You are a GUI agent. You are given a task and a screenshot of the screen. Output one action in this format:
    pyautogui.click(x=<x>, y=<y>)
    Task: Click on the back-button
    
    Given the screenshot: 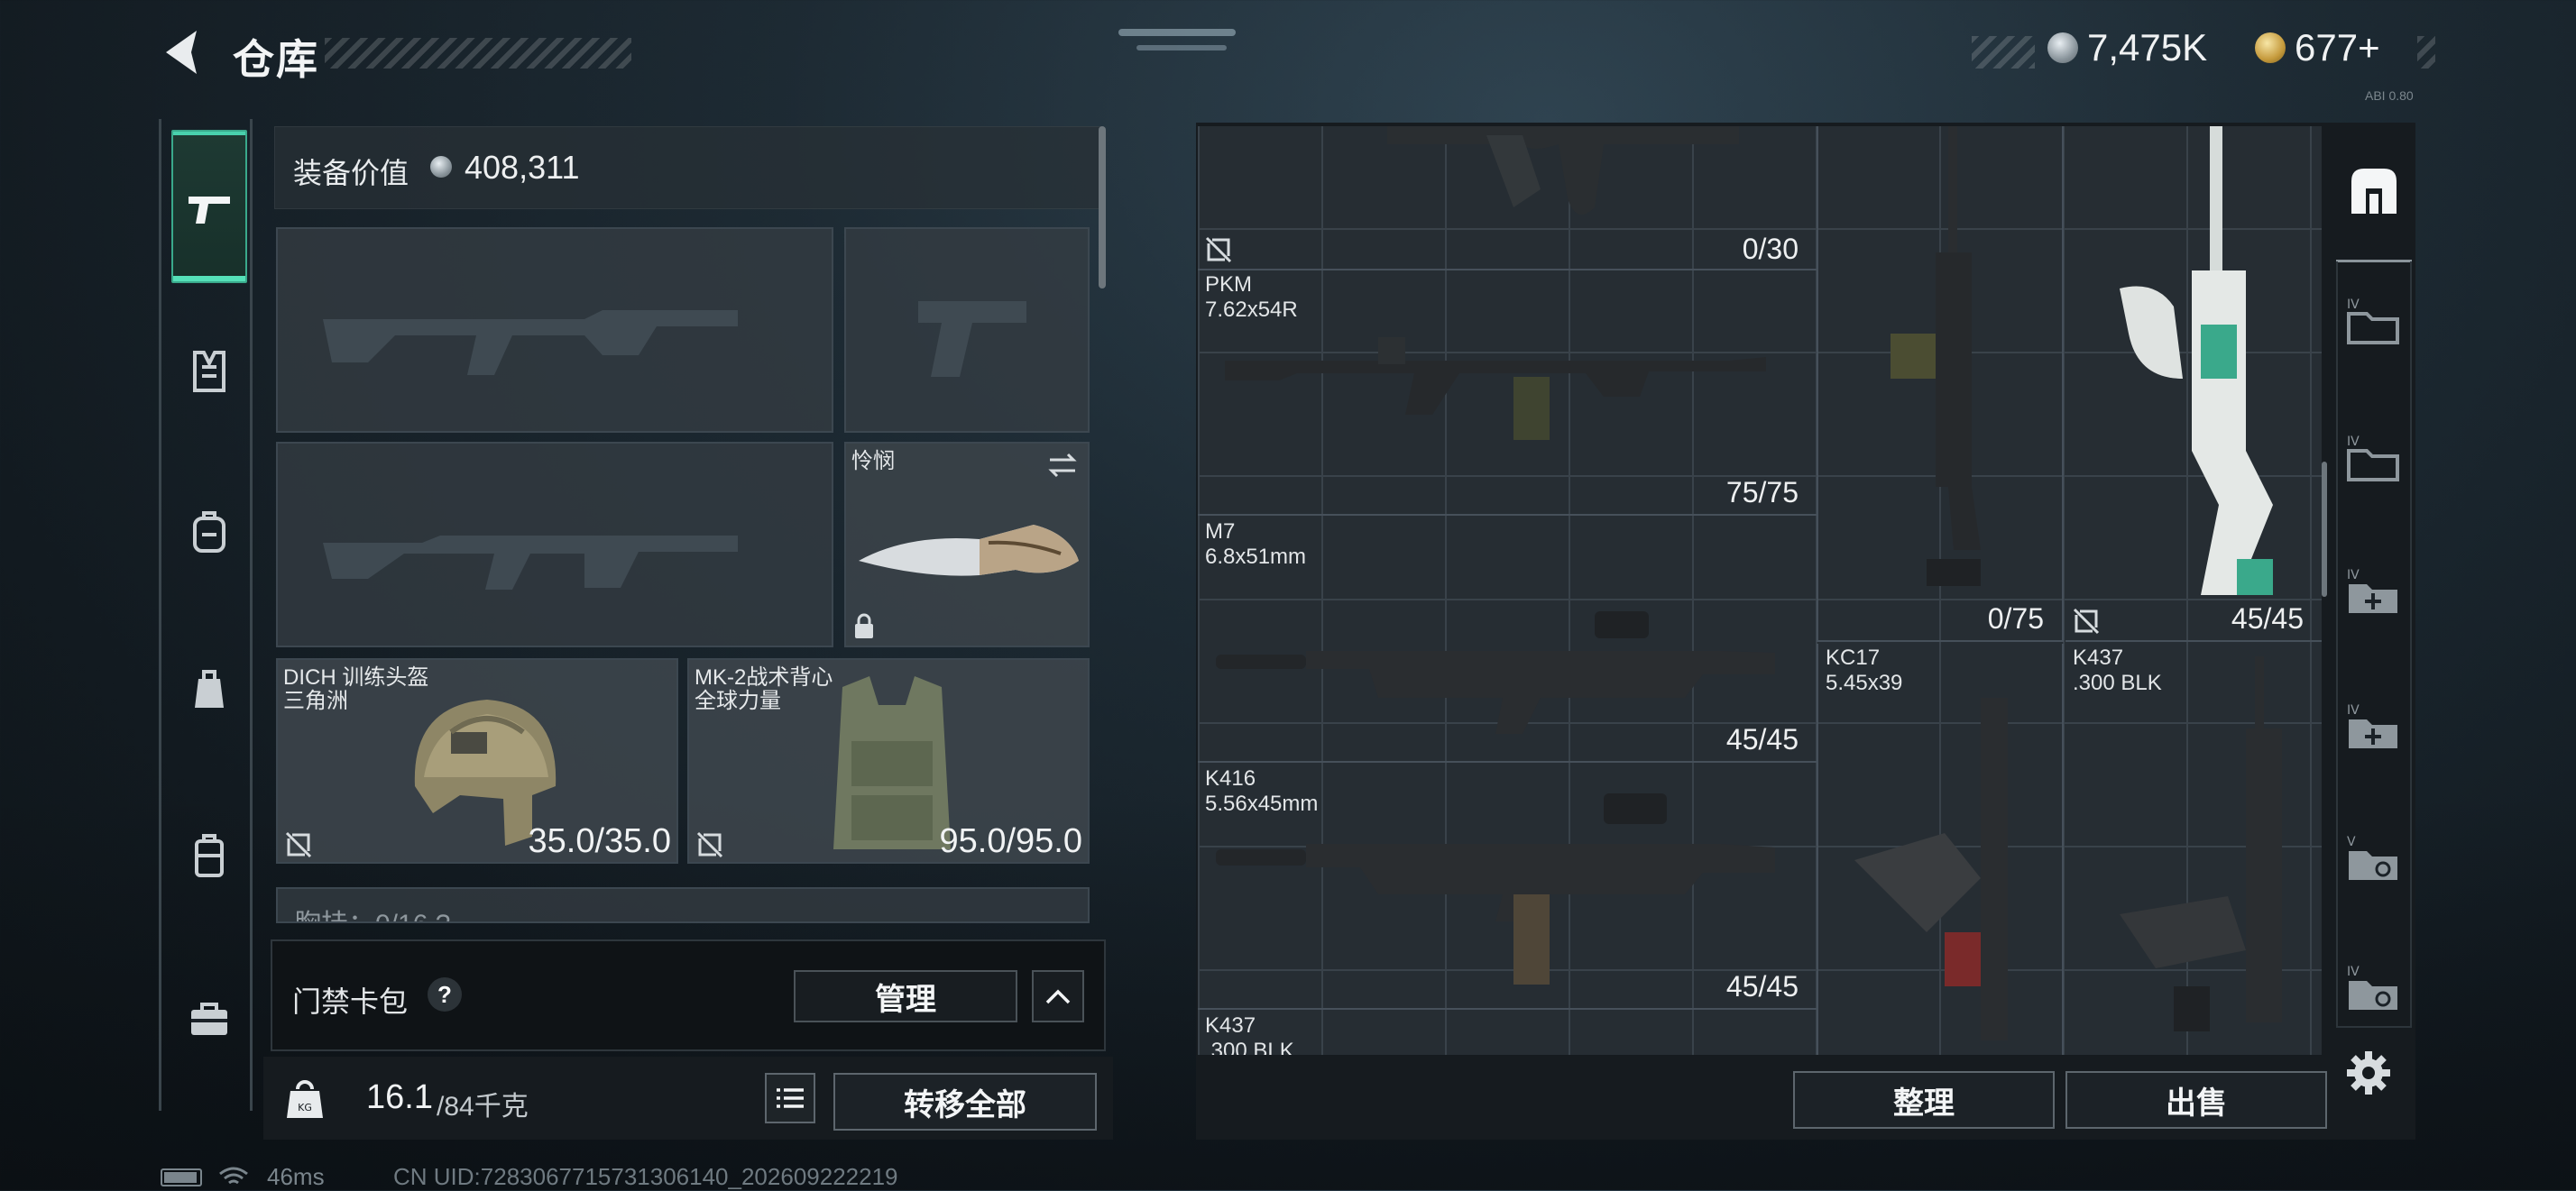 What is the action you would take?
    pyautogui.click(x=182, y=52)
    